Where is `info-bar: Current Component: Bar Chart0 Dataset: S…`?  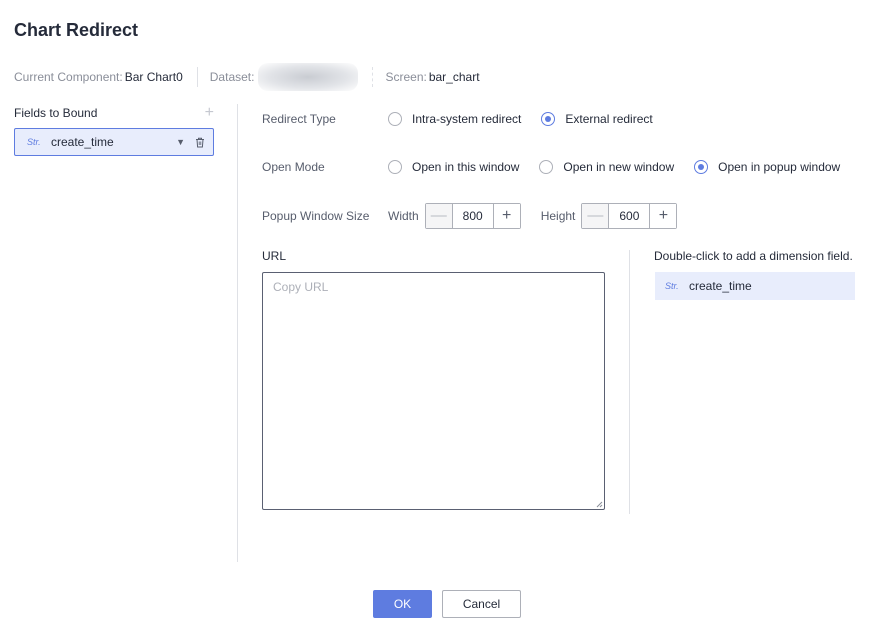 info-bar: Current Component: Bar Chart0 Dataset: S… is located at coordinates (247, 77).